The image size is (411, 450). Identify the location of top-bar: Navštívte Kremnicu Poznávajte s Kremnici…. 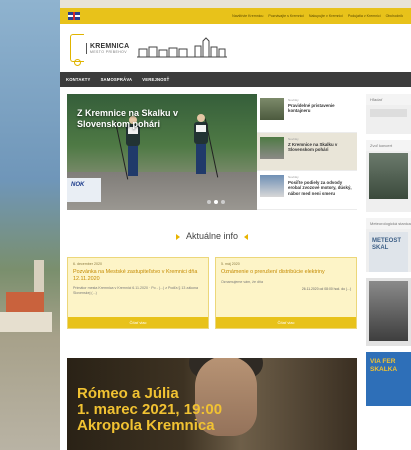
(235, 16).